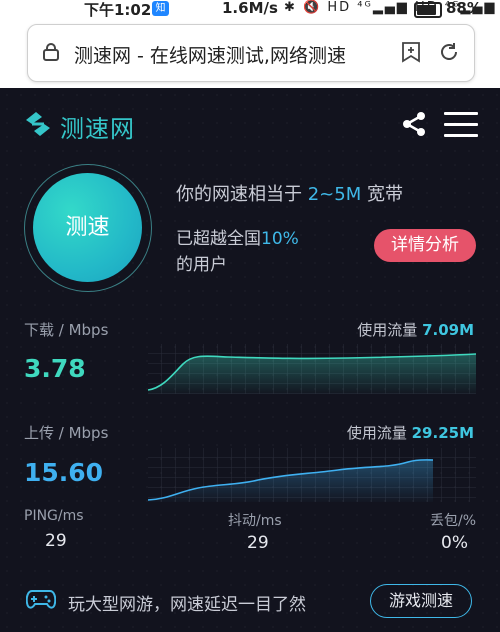 The width and height of the screenshot is (500, 632). Describe the element at coordinates (97, 129) in the screenshot. I see `brand-name: 测速网` at that location.